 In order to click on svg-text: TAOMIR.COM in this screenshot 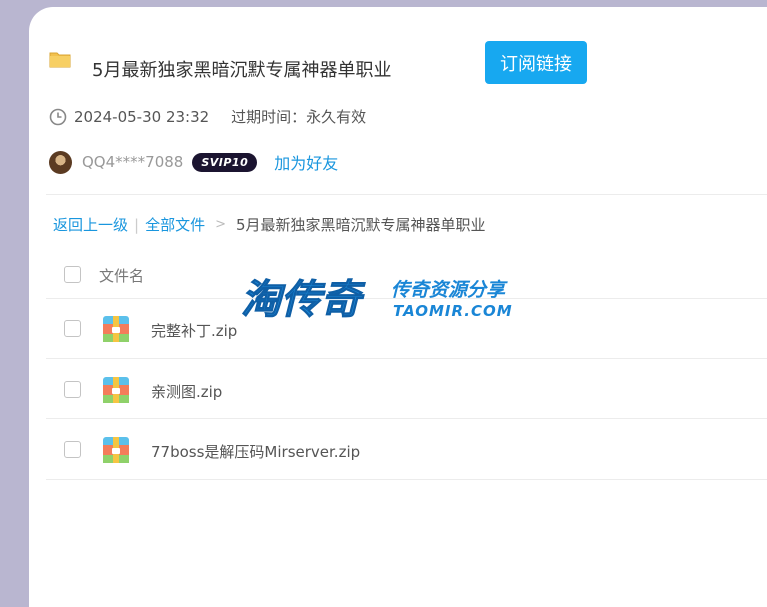, I will do `click(453, 311)`.